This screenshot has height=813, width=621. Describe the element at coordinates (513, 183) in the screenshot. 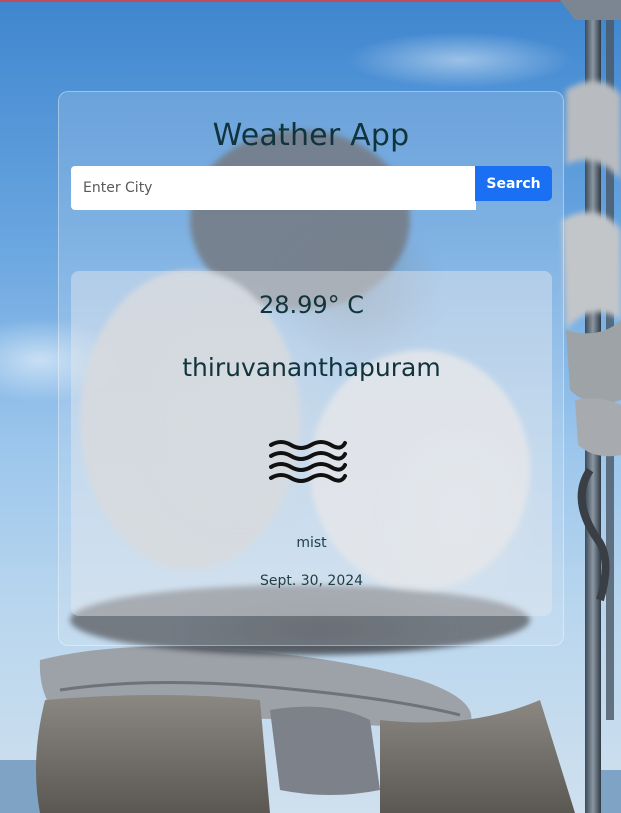

I see `search-button: Search` at that location.